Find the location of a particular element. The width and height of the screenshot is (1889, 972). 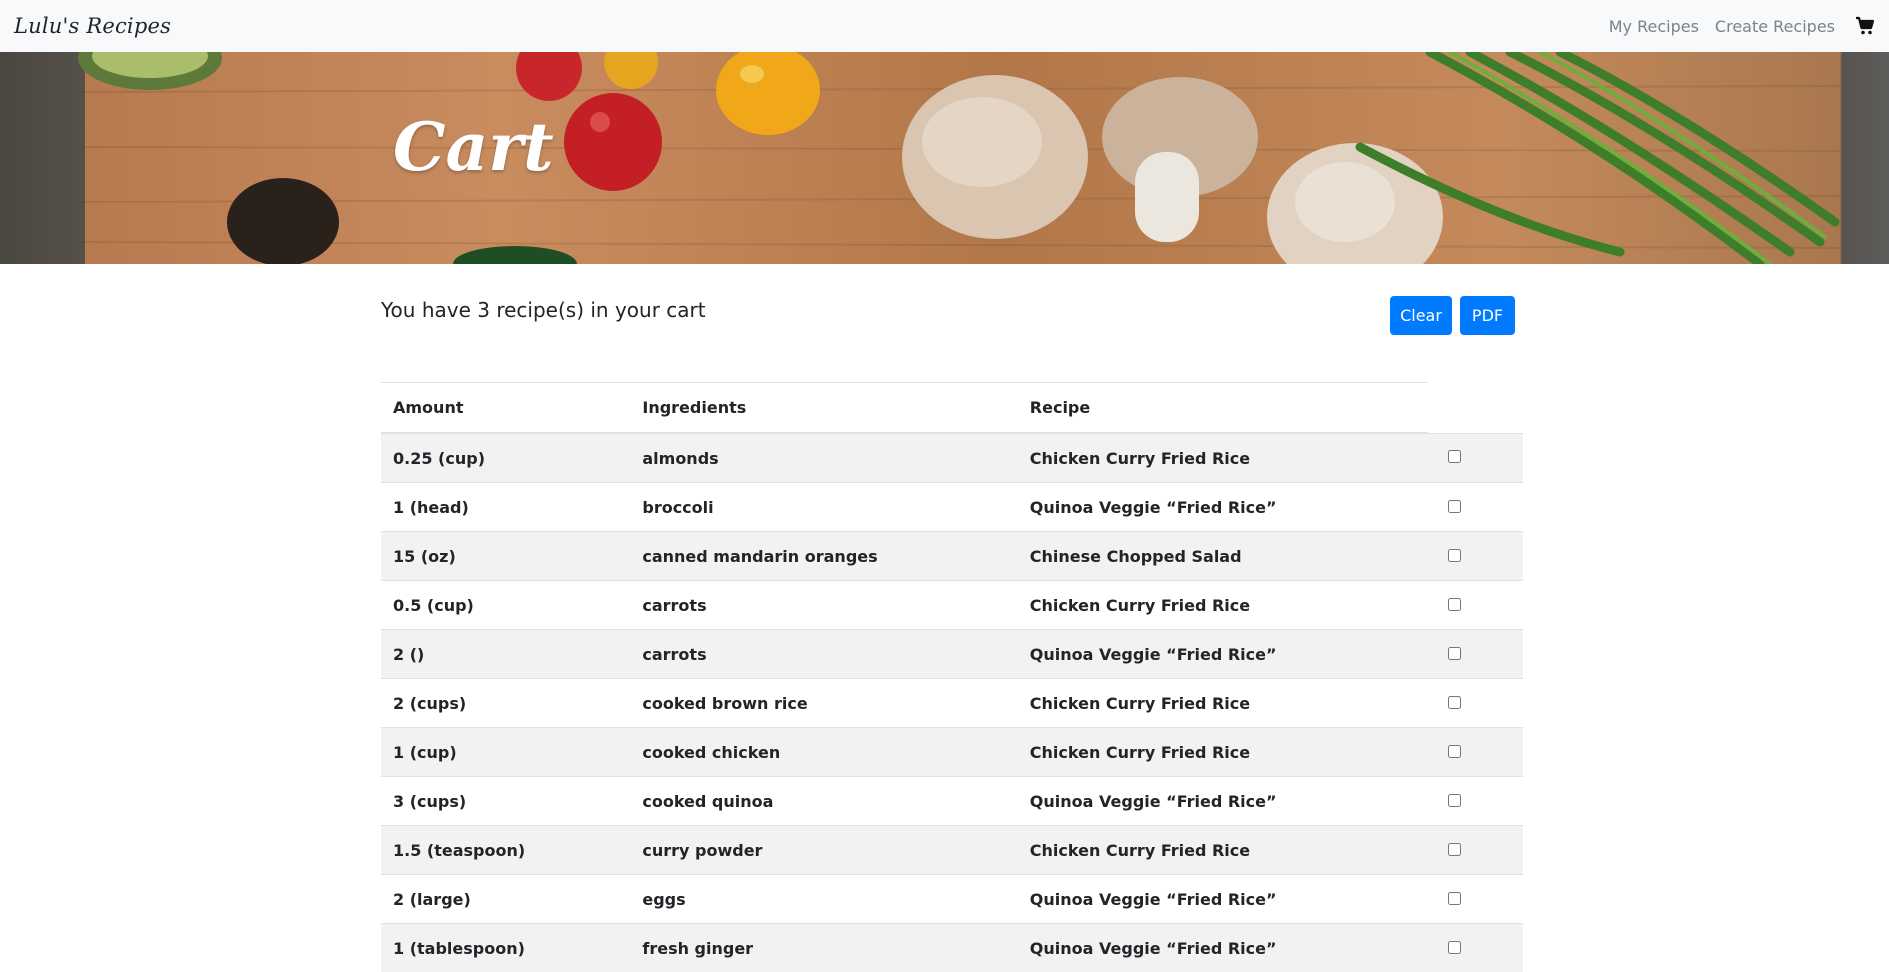

table-row: 2 ()carrotsQuinoa Veggie “Fried Rice” is located at coordinates (952, 654).